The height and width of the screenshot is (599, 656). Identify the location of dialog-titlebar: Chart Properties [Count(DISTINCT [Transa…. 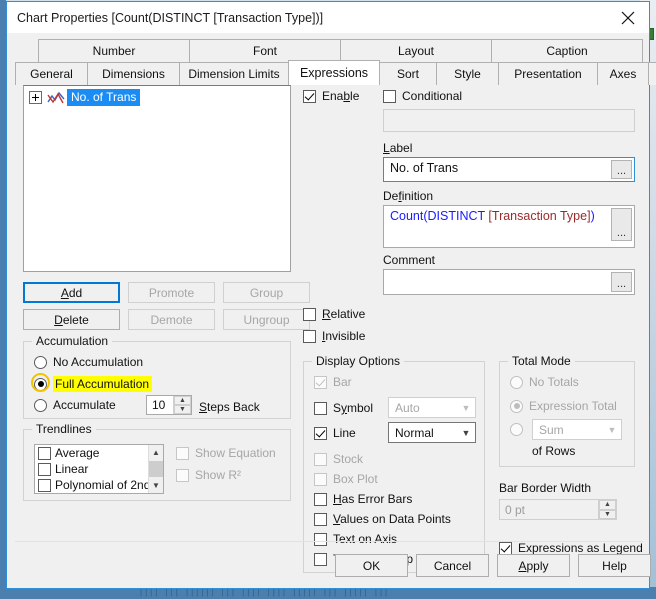
(328, 17).